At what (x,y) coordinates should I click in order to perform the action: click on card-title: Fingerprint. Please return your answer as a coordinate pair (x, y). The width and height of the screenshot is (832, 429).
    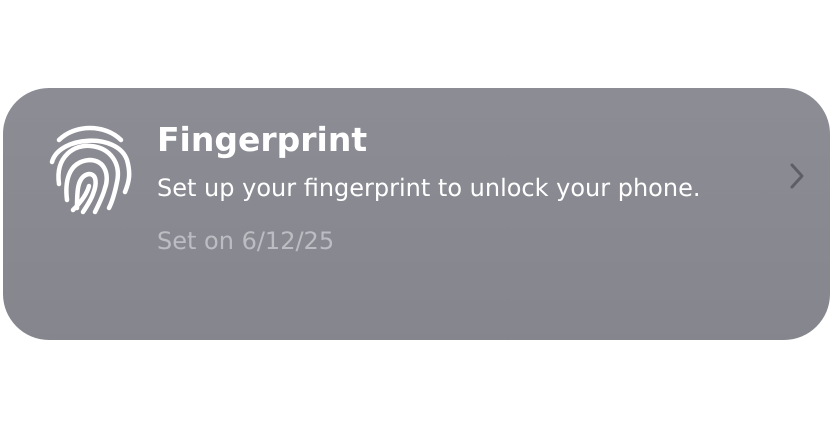
    Looking at the image, I should click on (262, 140).